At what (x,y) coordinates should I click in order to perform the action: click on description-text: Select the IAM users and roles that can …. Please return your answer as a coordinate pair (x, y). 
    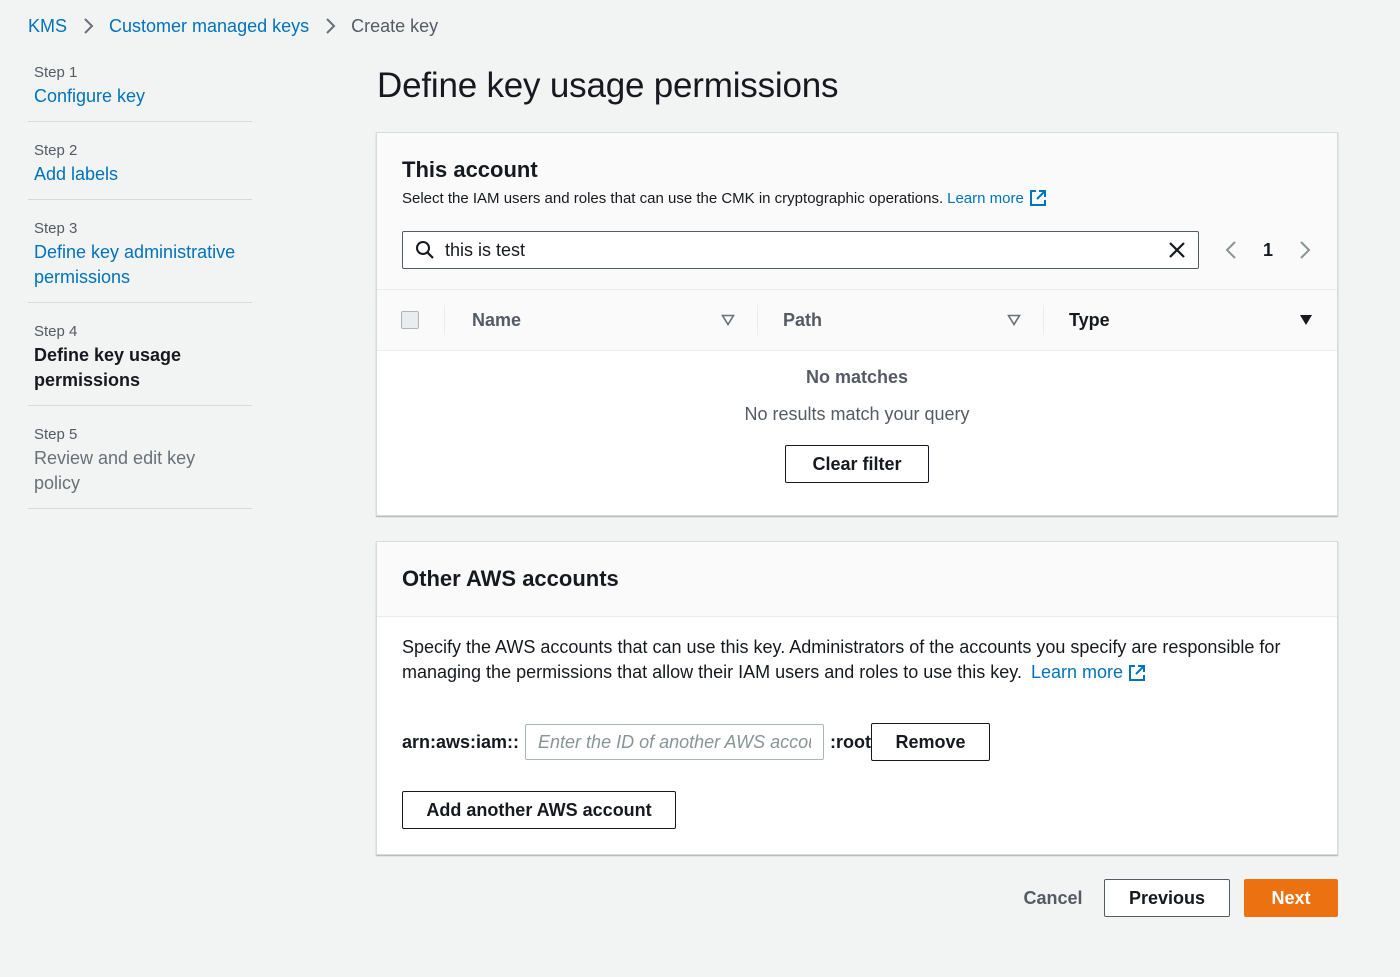
    Looking at the image, I should click on (673, 198).